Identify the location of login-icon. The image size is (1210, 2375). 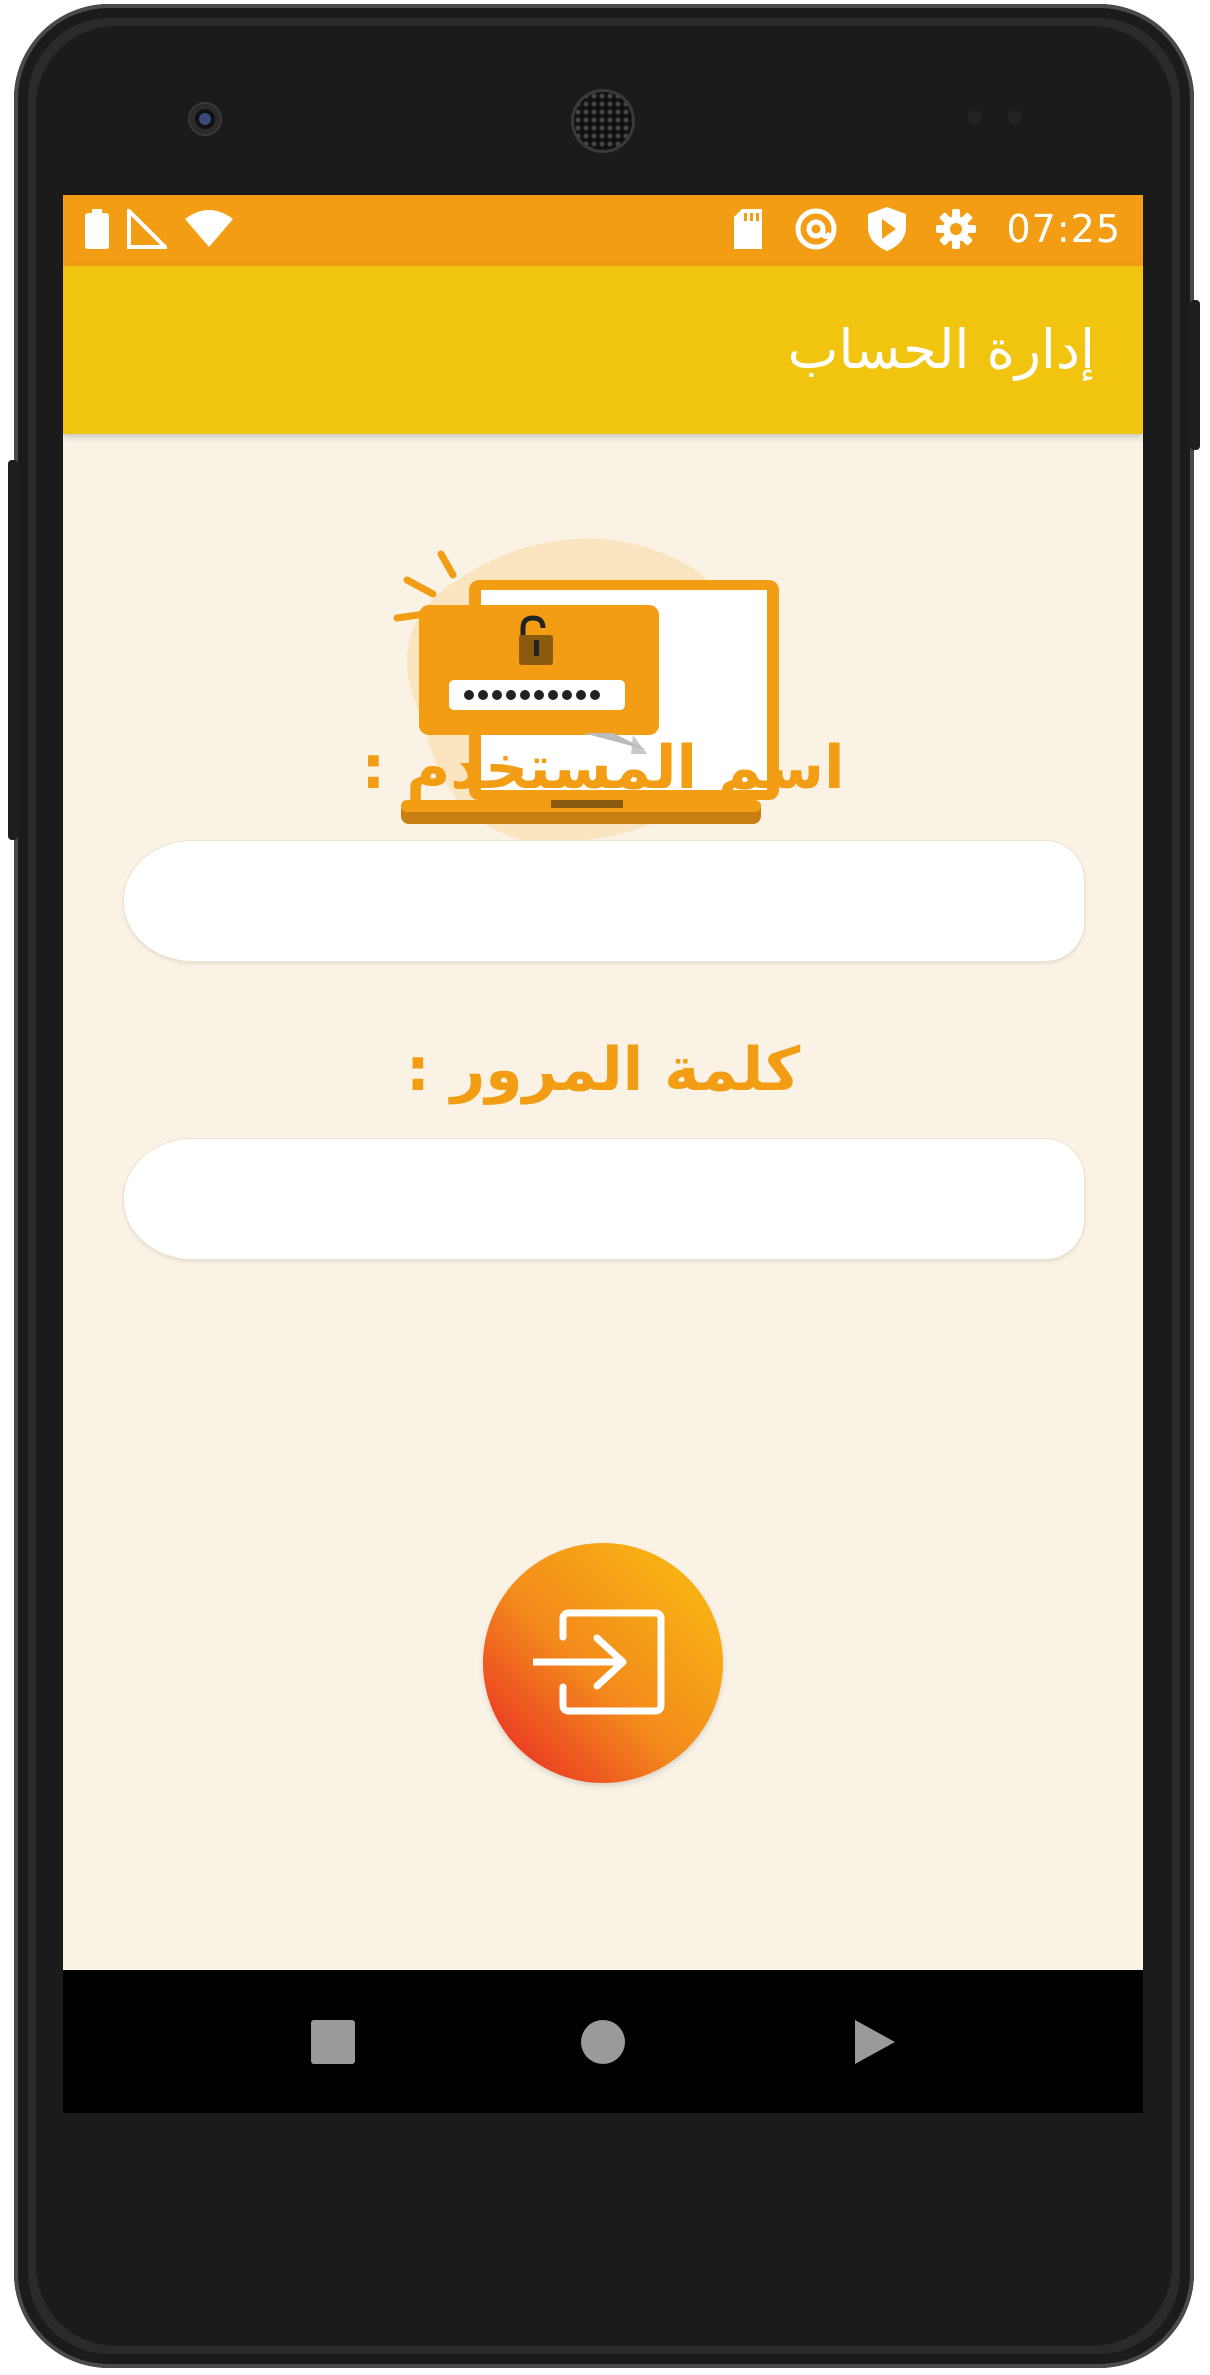
(599, 1662).